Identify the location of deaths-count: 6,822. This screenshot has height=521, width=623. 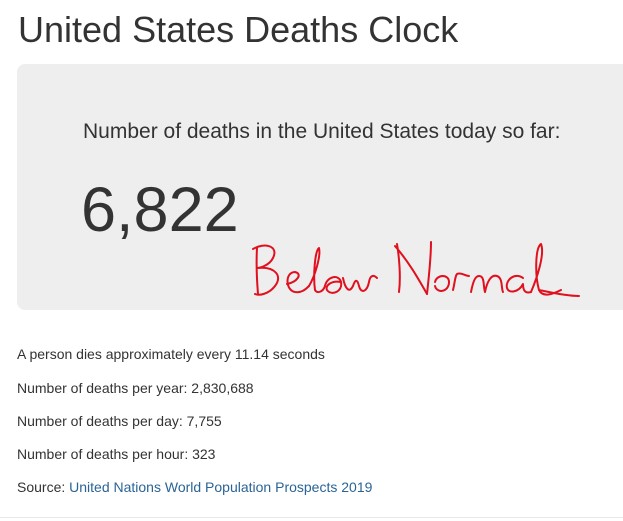
(160, 210).